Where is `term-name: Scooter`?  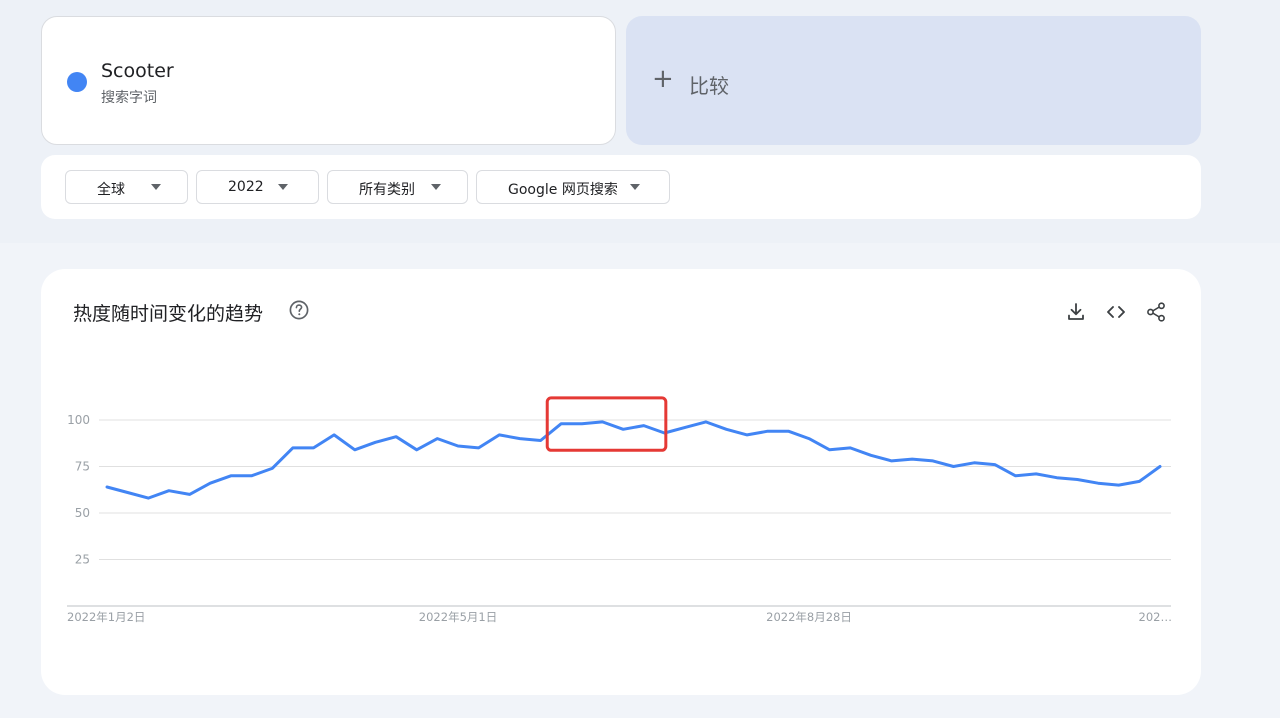 term-name: Scooter is located at coordinates (137, 71).